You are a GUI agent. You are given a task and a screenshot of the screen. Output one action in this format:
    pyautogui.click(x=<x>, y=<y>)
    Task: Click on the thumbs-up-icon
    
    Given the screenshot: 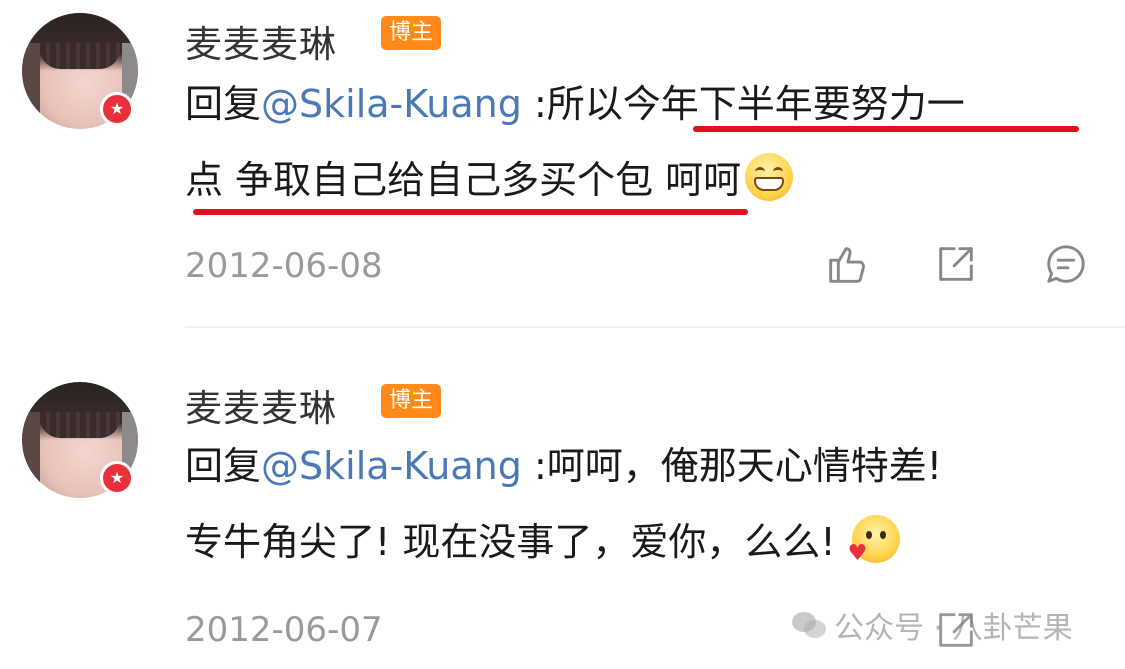 What is the action you would take?
    pyautogui.click(x=847, y=265)
    